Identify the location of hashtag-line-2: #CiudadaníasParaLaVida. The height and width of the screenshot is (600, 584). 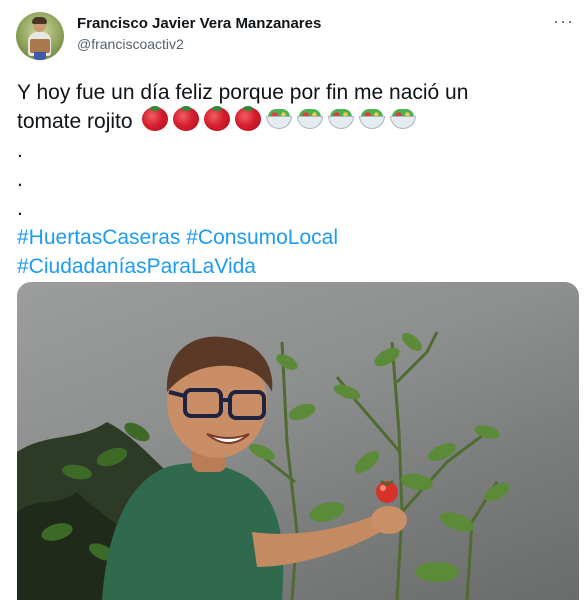
(294, 266).